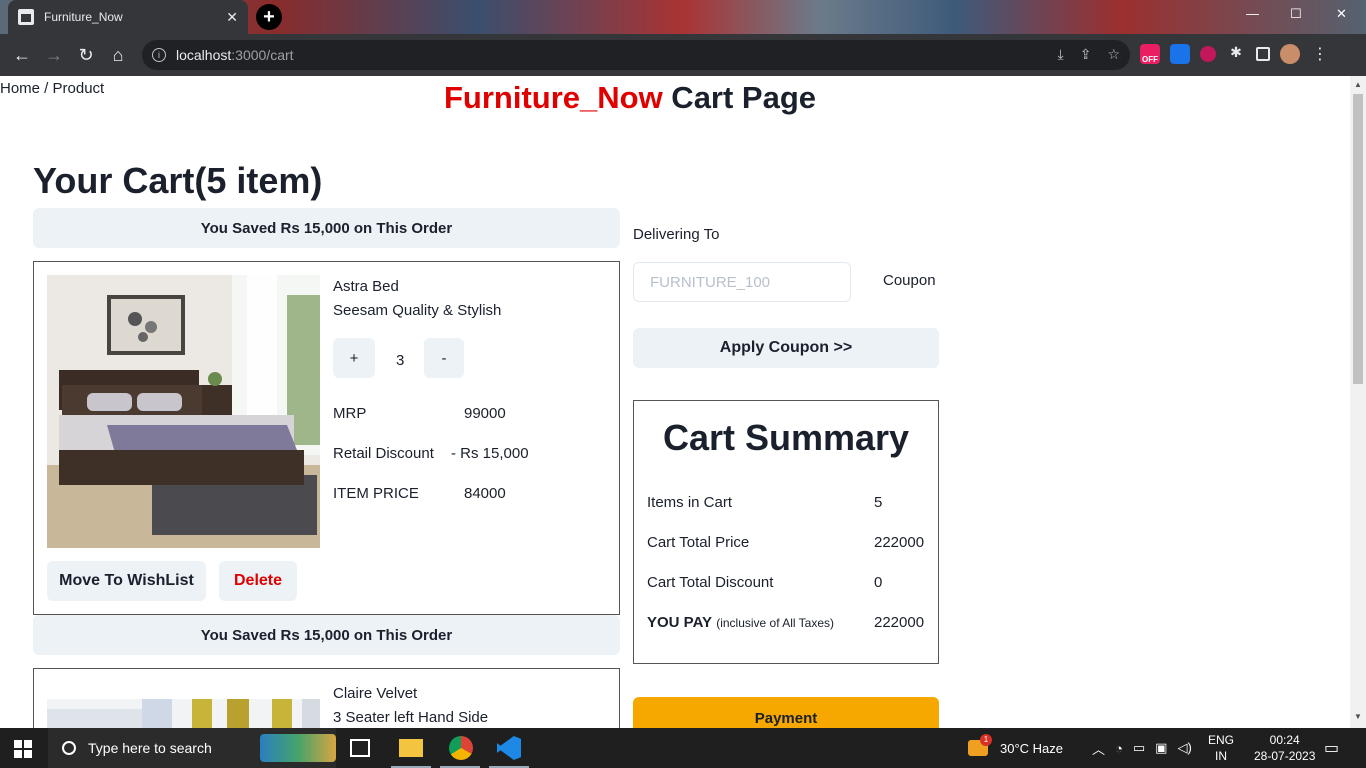 Image resolution: width=1366 pixels, height=768 pixels. I want to click on search-highlight-image, so click(298, 748).